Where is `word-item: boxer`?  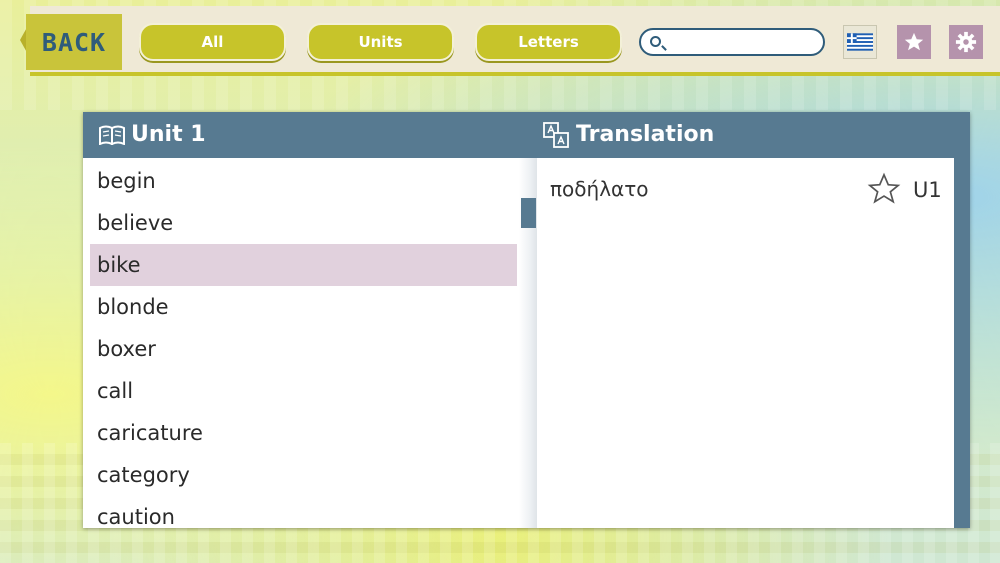 word-item: boxer is located at coordinates (303, 349).